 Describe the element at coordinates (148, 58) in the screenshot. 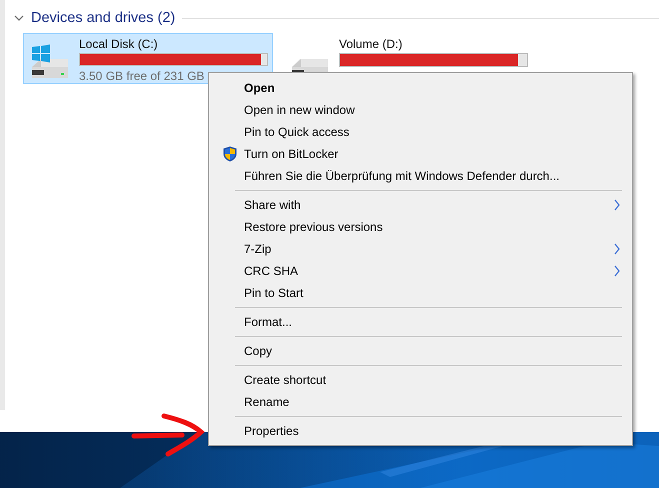

I see `drive-tile: Local Disk (C:) 3.50 GB free of 231 GB` at that location.